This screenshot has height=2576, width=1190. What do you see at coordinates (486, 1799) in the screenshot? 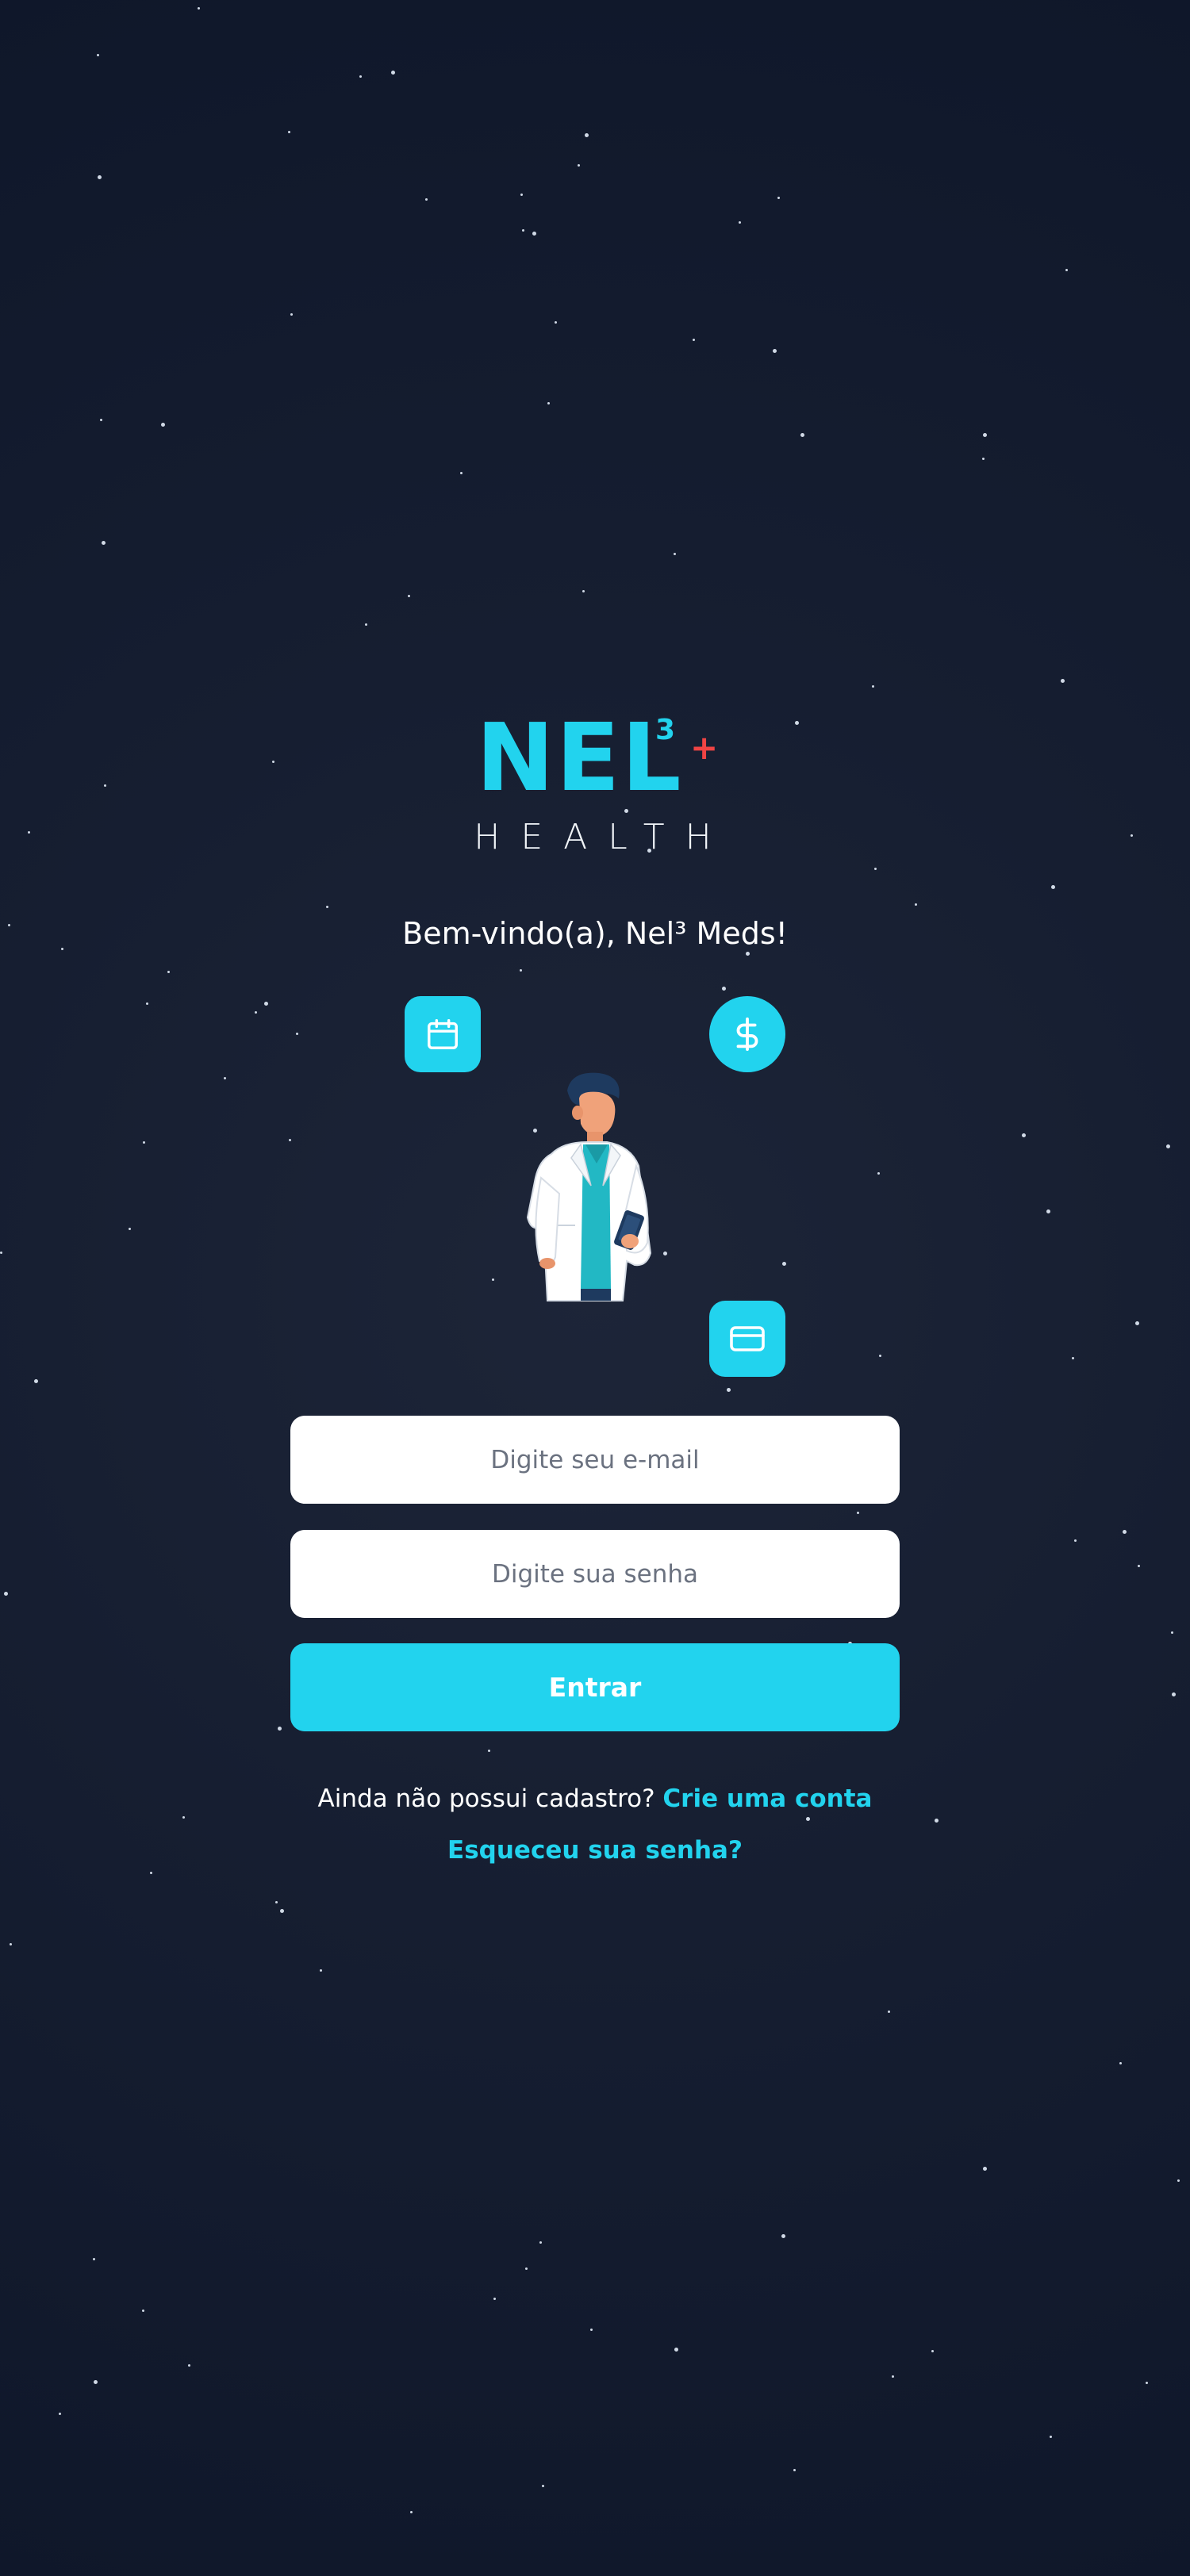
I see `signup-prompt-text: Ainda não possui cadastro?` at bounding box center [486, 1799].